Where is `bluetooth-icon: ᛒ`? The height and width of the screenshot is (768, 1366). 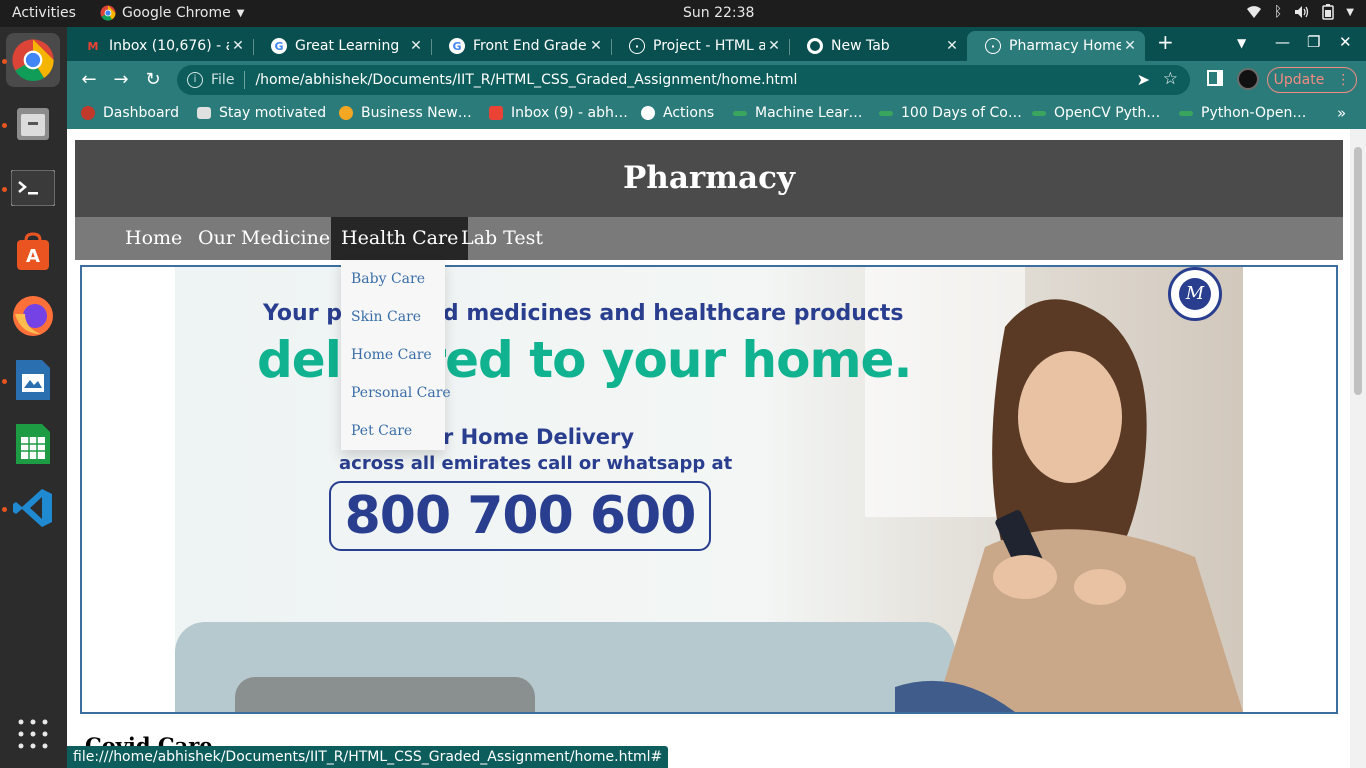 bluetooth-icon: ᛒ is located at coordinates (1278, 12).